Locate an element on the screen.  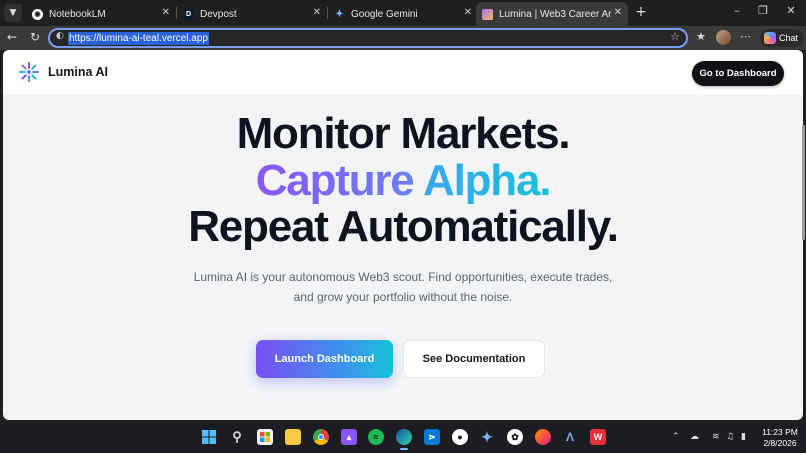
wps-icon: W is located at coordinates (598, 437).